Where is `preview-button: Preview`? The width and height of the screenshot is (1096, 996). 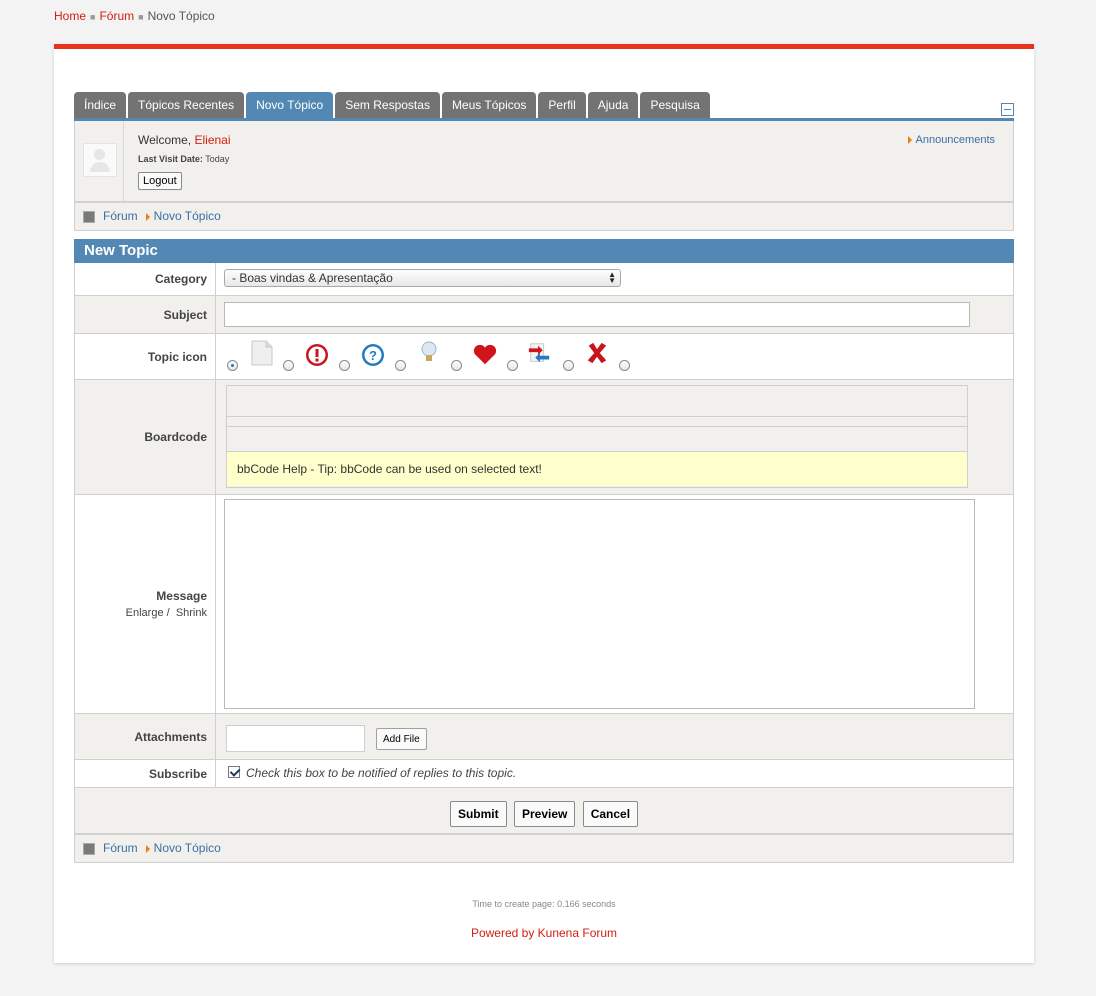 preview-button: Preview is located at coordinates (544, 814).